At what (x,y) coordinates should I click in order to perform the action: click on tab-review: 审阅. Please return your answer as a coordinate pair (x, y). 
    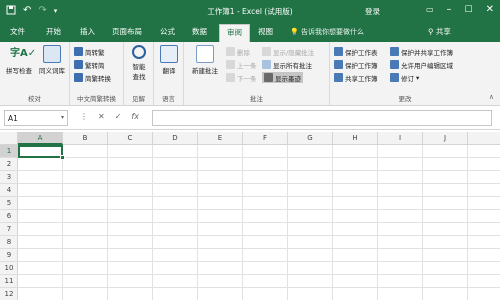
    Looking at the image, I should click on (234, 33).